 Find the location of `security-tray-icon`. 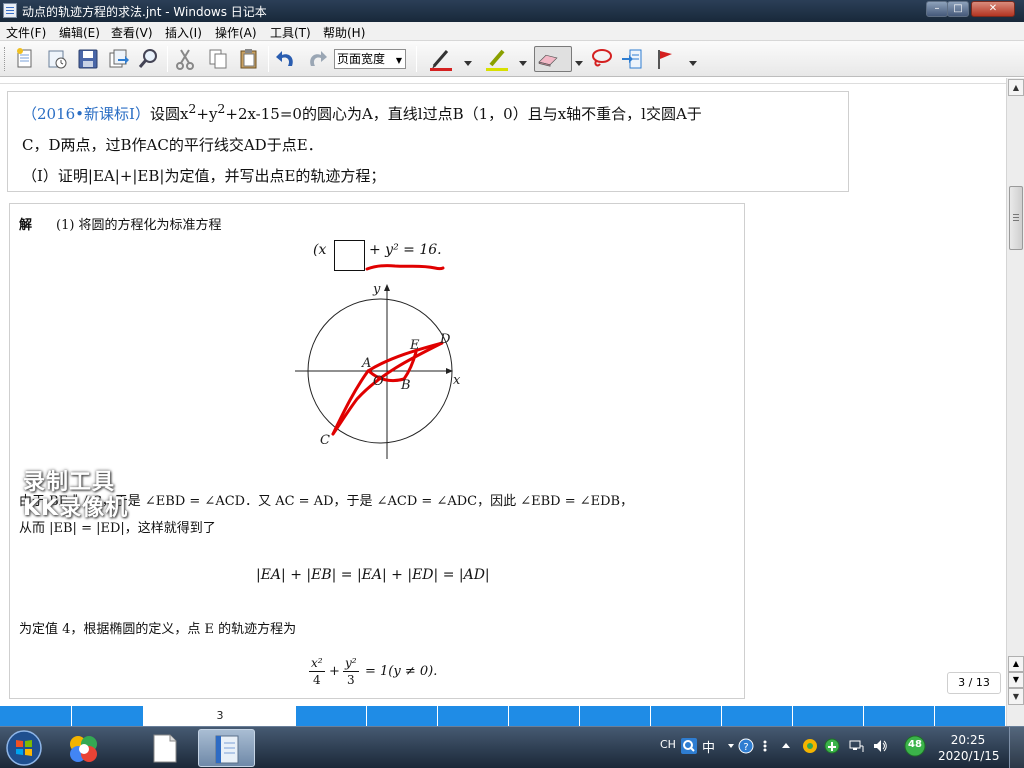

security-tray-icon is located at coordinates (832, 746).